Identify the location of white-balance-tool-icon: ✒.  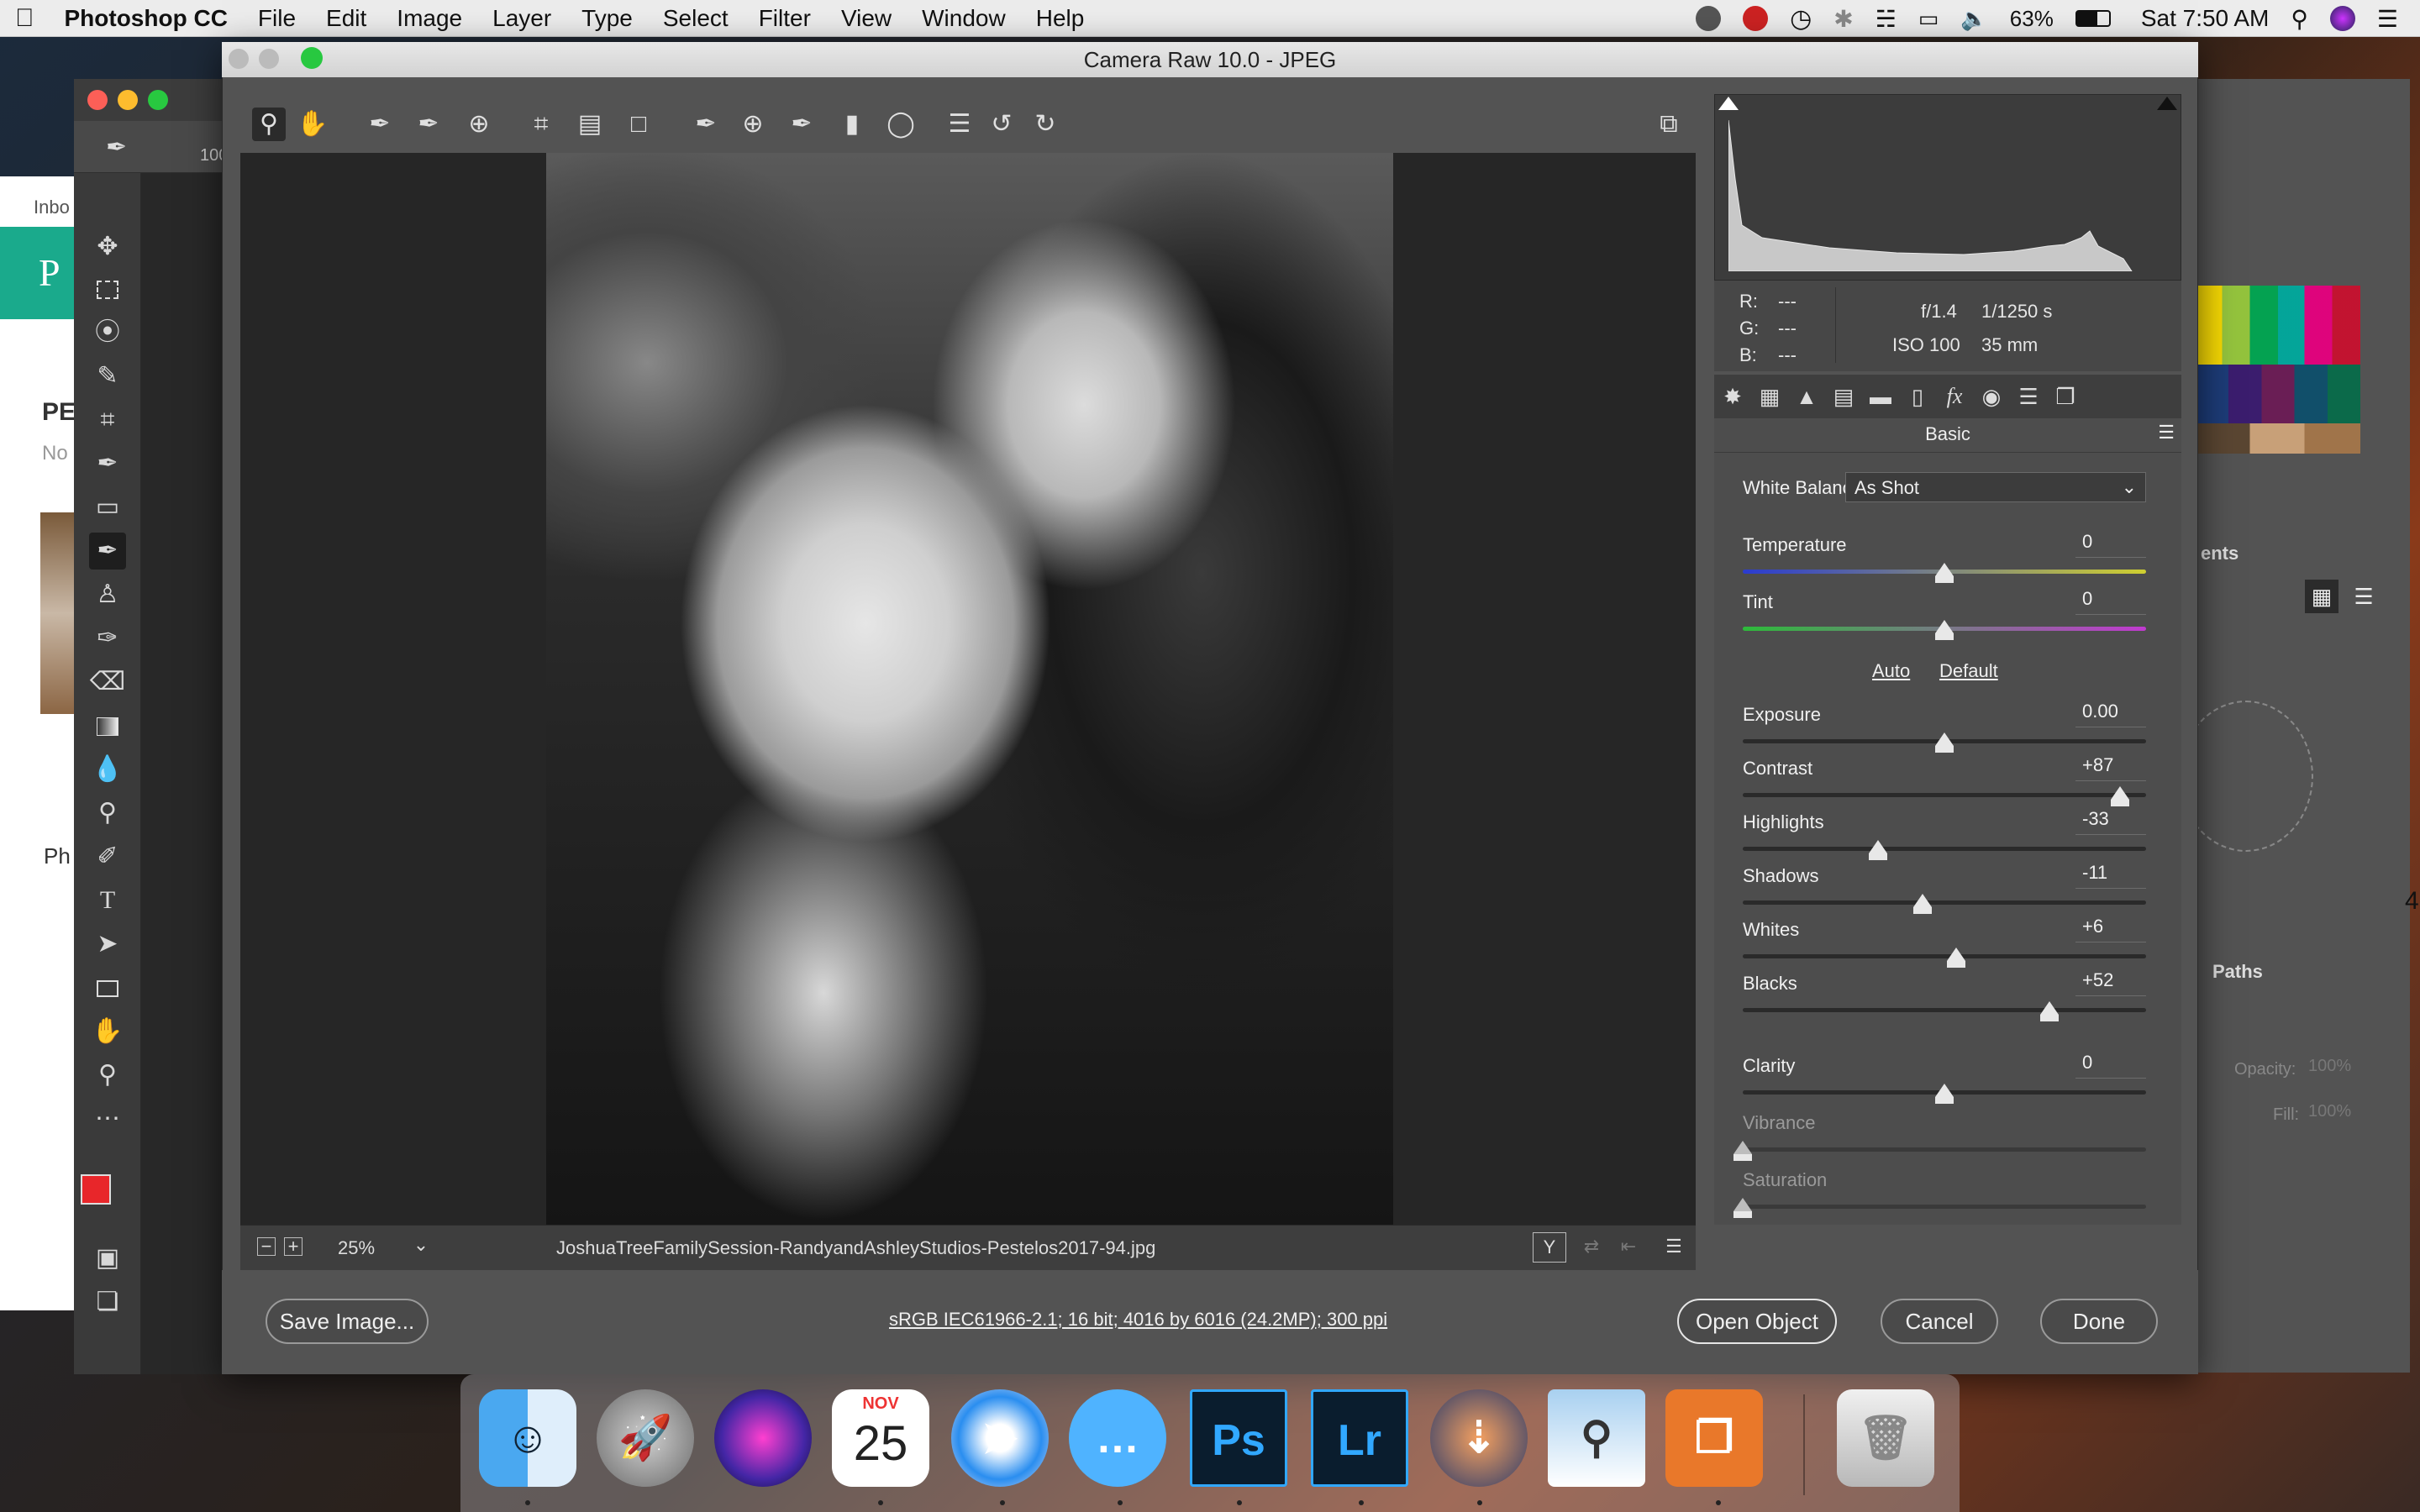
(380, 124).